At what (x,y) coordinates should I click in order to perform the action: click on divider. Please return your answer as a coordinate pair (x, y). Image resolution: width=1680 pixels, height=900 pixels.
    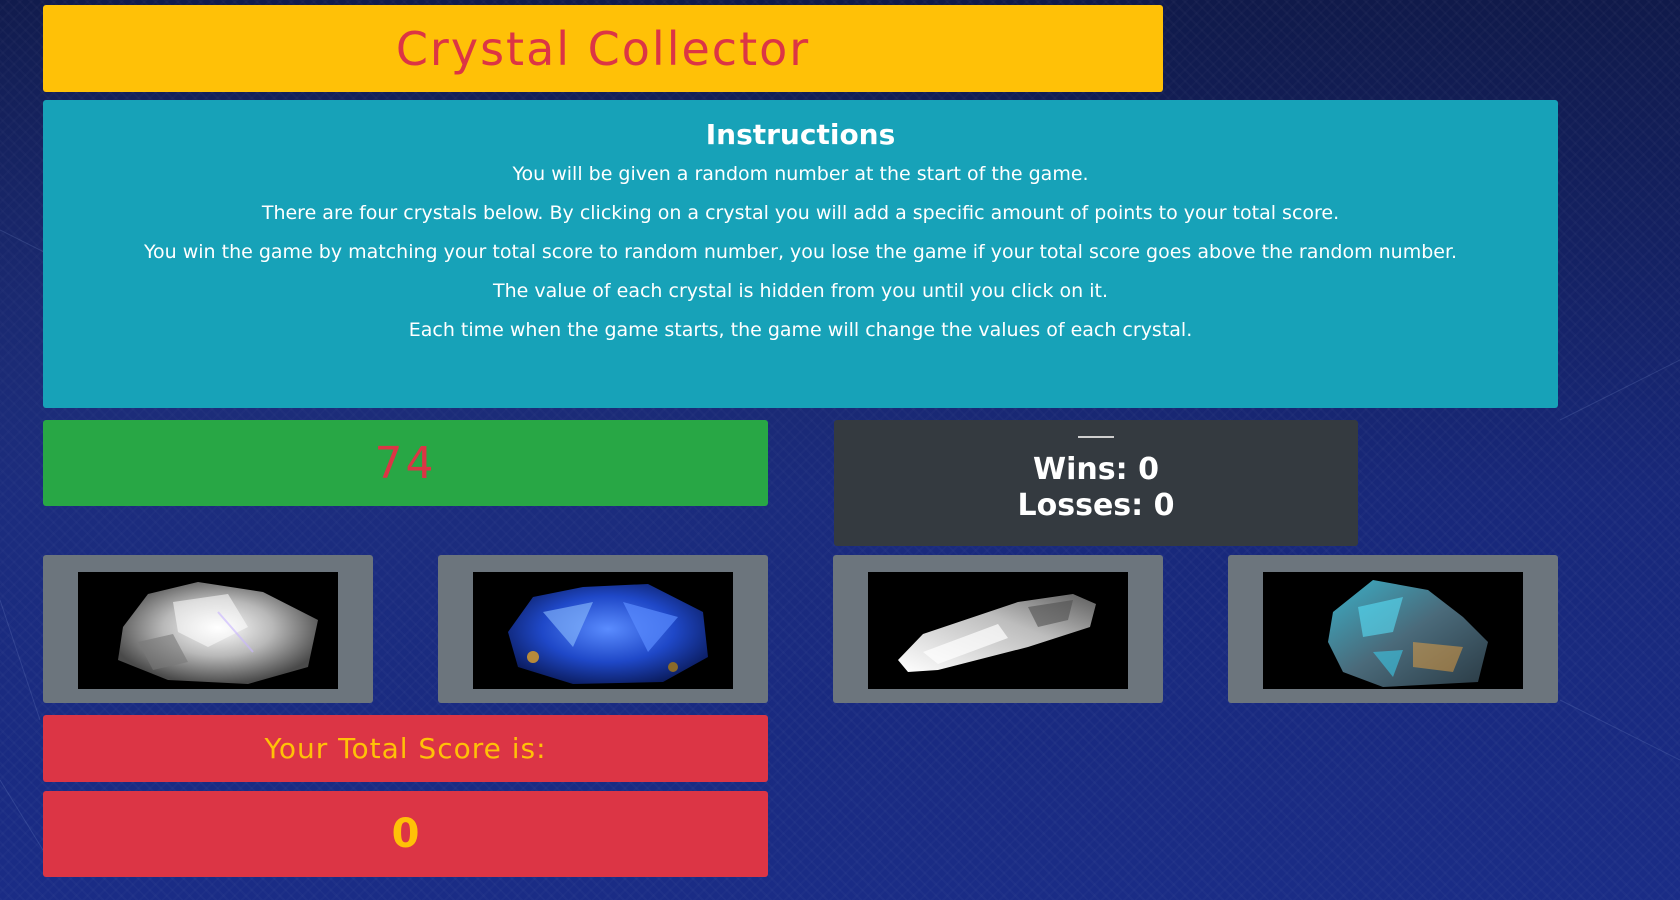
    Looking at the image, I should click on (1096, 437).